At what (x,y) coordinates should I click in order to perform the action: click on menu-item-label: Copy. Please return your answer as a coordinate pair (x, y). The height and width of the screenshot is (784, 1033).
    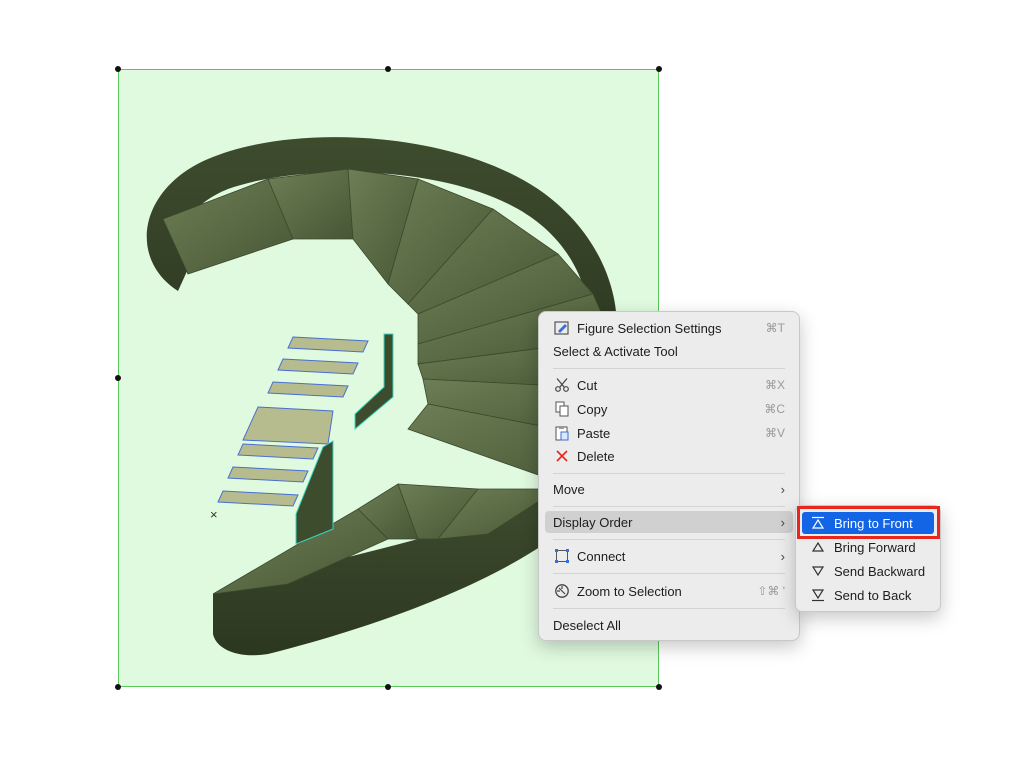
    Looking at the image, I should click on (592, 409).